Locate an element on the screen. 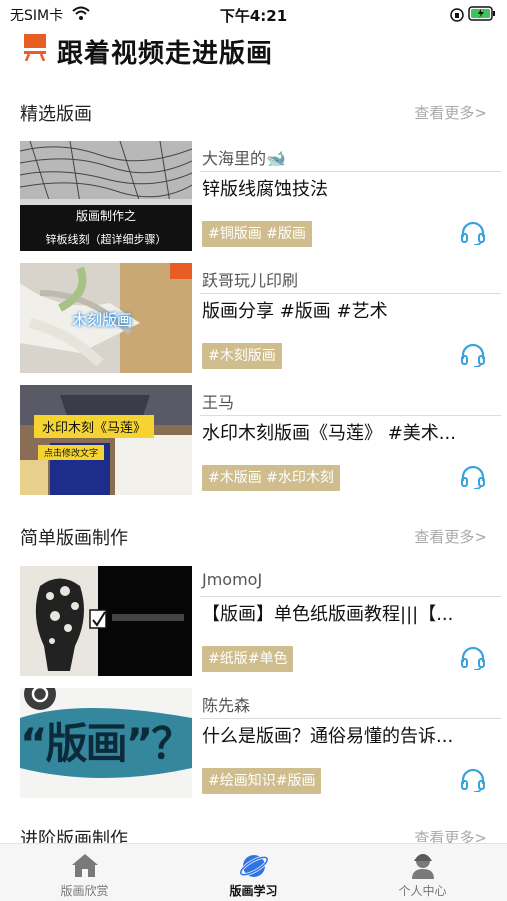 The height and width of the screenshot is (901, 507). planet-icon is located at coordinates (254, 868).